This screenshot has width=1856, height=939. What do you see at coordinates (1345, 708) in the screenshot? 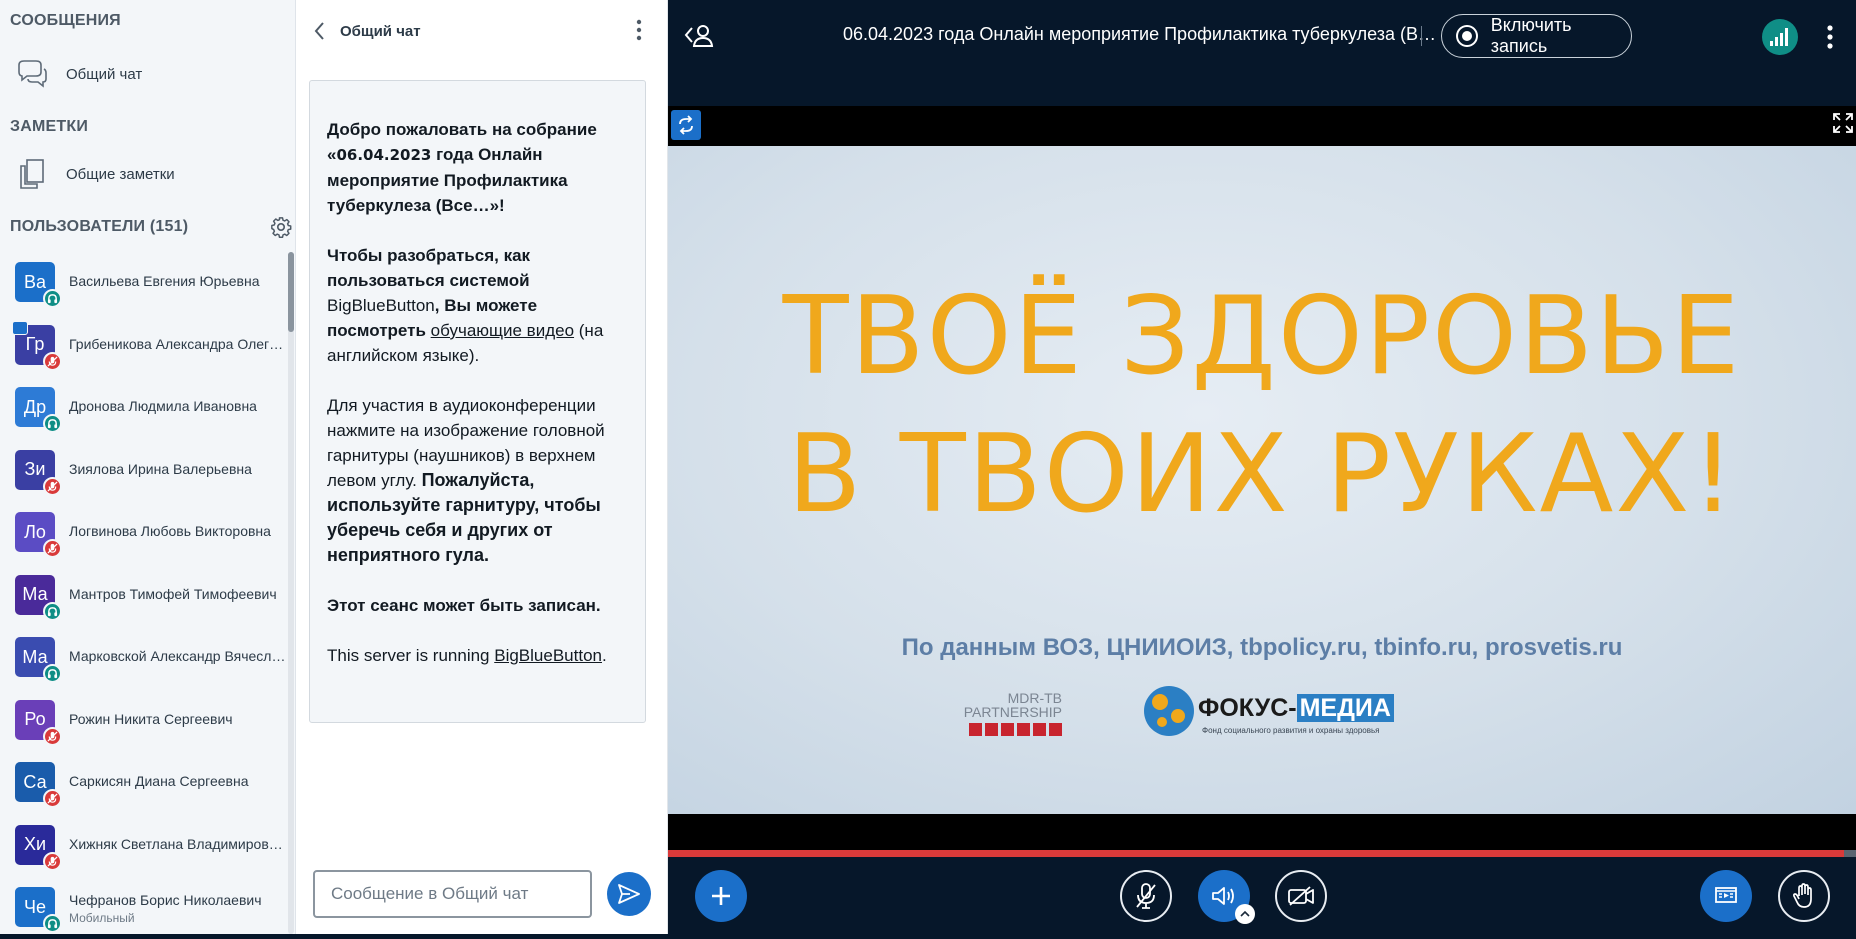
I see `fokus-logo-text-b: МЕДИА` at bounding box center [1345, 708].